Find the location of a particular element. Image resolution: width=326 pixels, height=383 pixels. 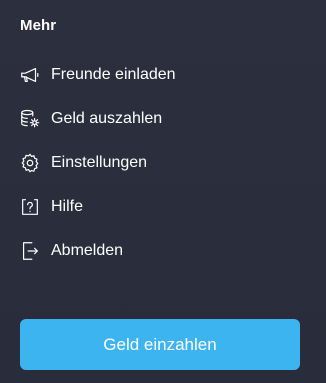

gear-icon is located at coordinates (30, 163).